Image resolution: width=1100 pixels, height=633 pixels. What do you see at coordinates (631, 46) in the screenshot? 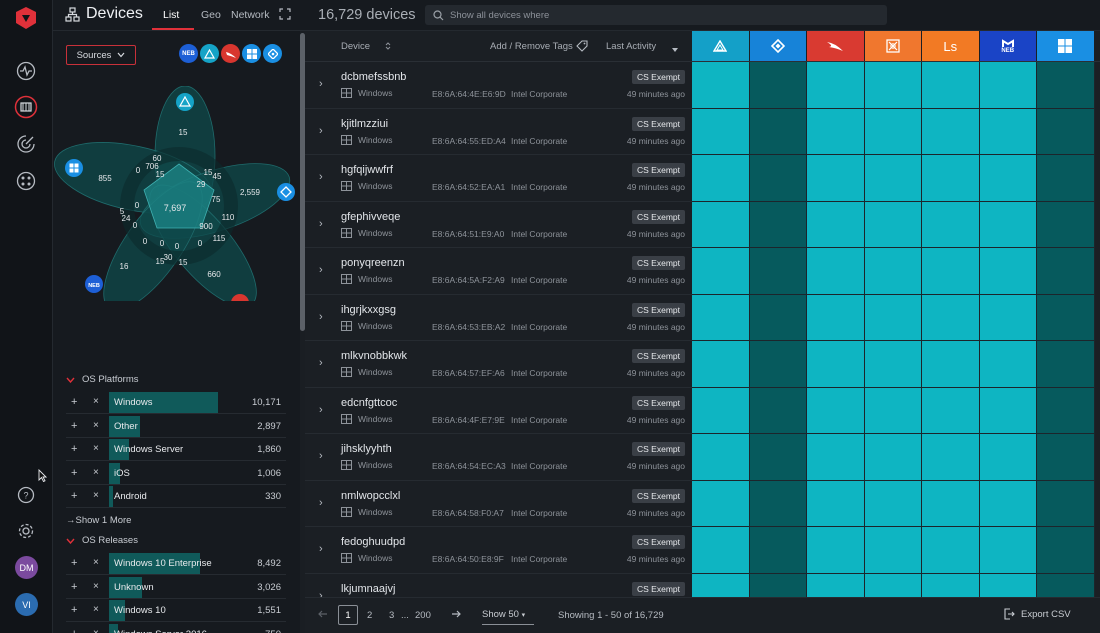
I see `last-activity-header: Last Activity` at bounding box center [631, 46].